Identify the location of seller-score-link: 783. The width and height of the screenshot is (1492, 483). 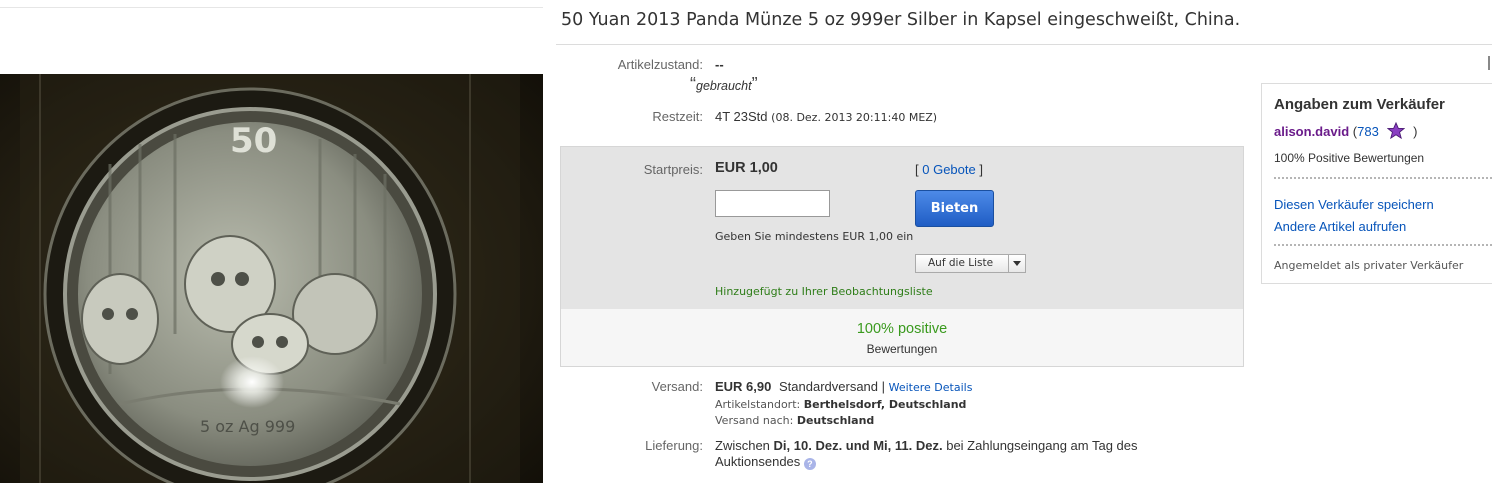
(1368, 131).